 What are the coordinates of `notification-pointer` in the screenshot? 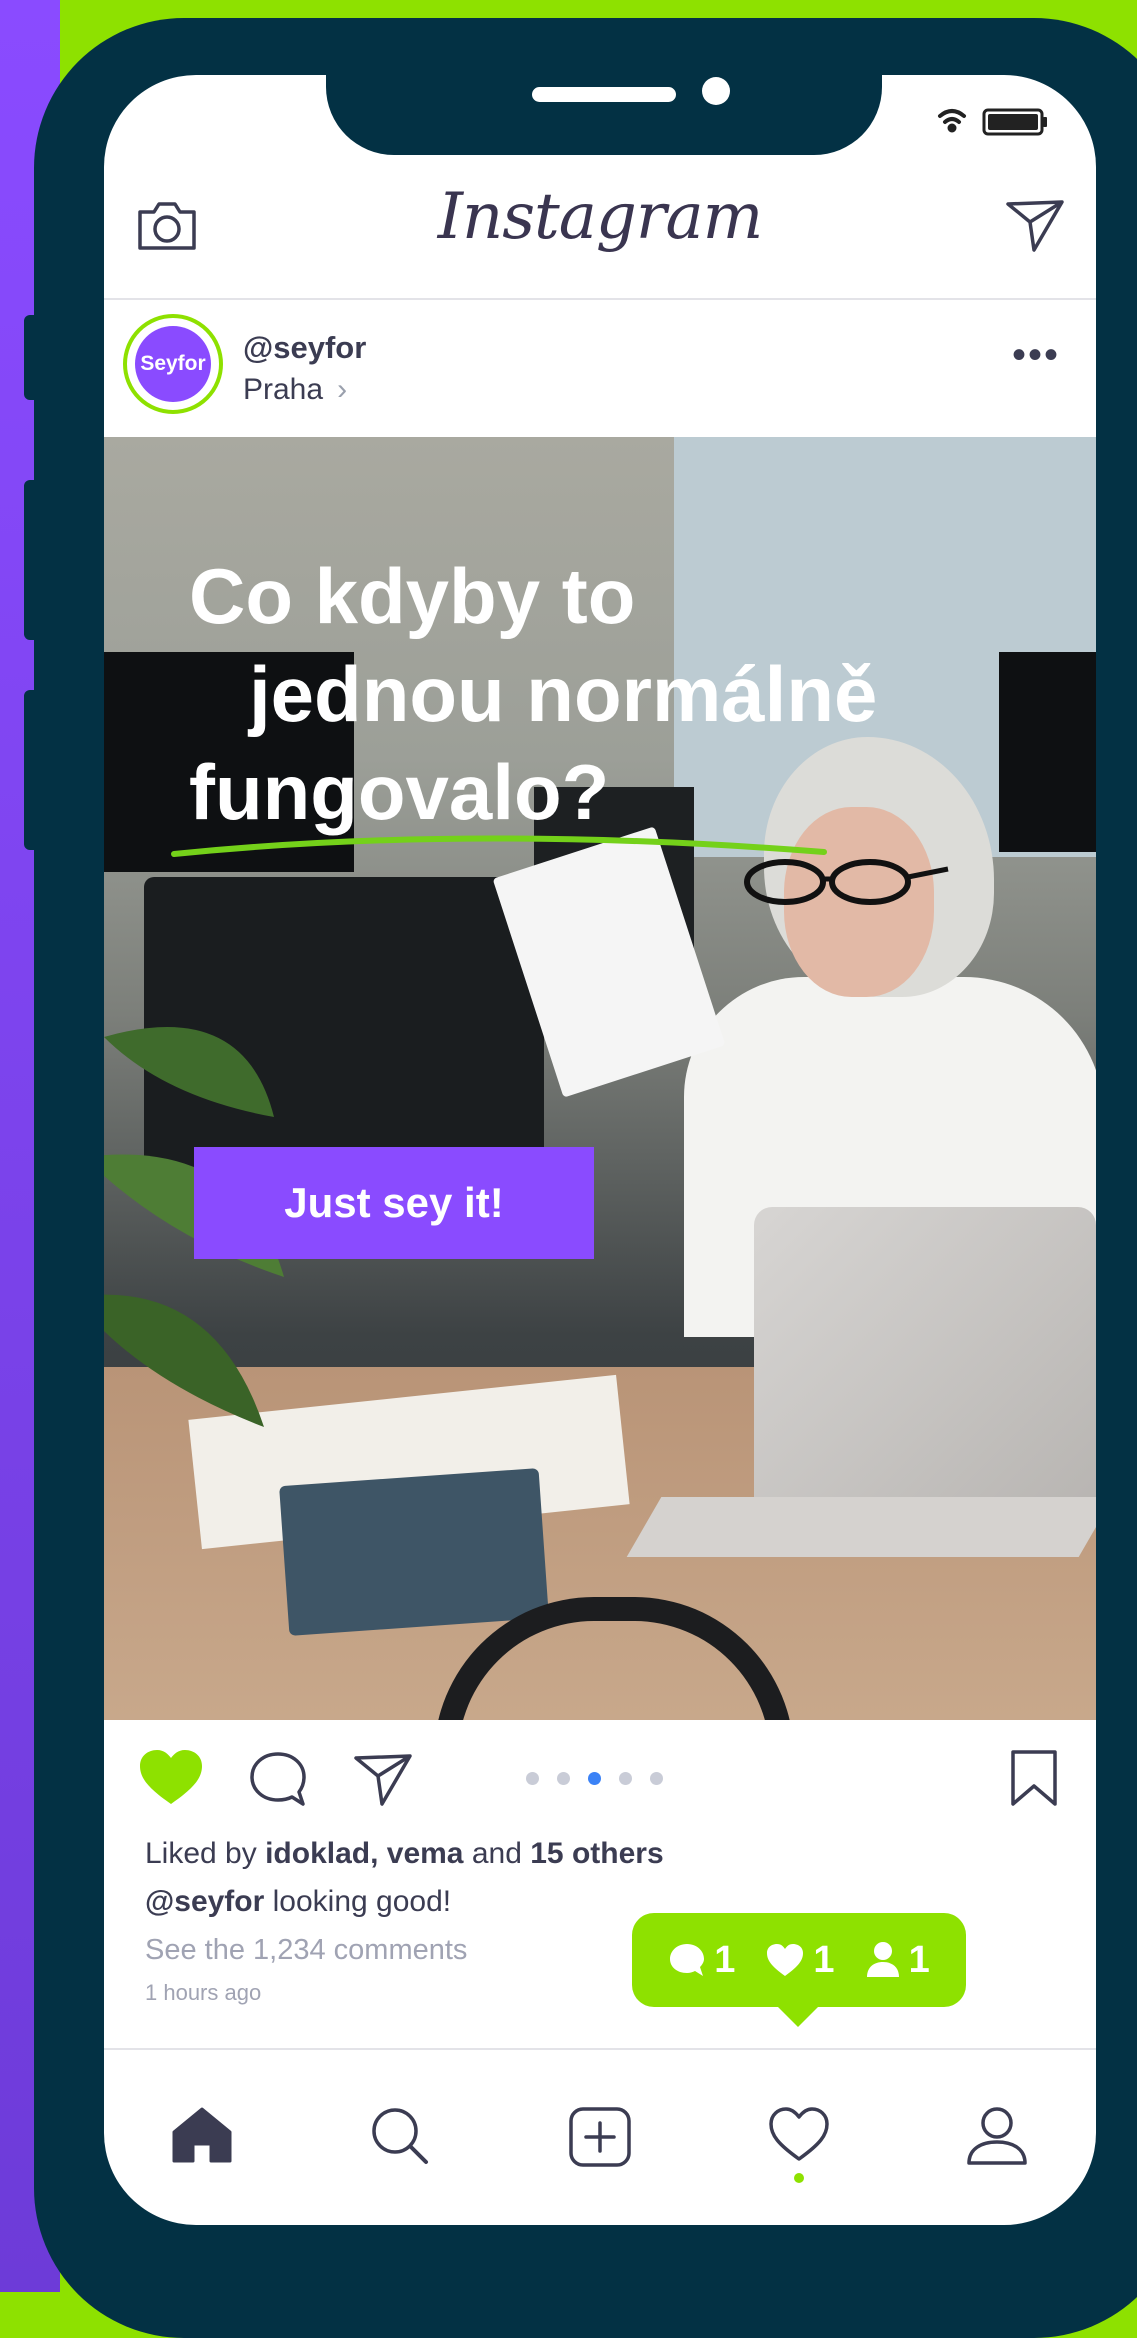 It's located at (798, 2016).